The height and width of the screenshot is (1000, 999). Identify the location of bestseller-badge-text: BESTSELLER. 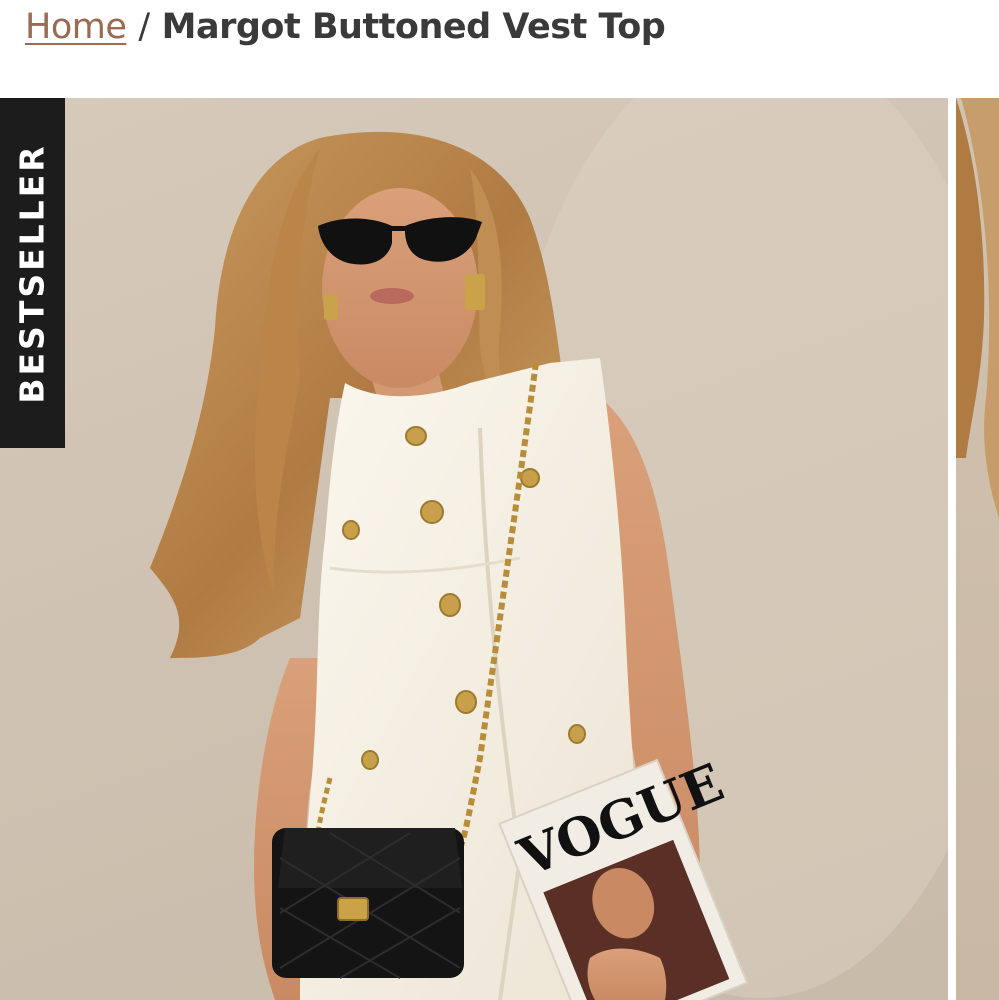
(33, 273).